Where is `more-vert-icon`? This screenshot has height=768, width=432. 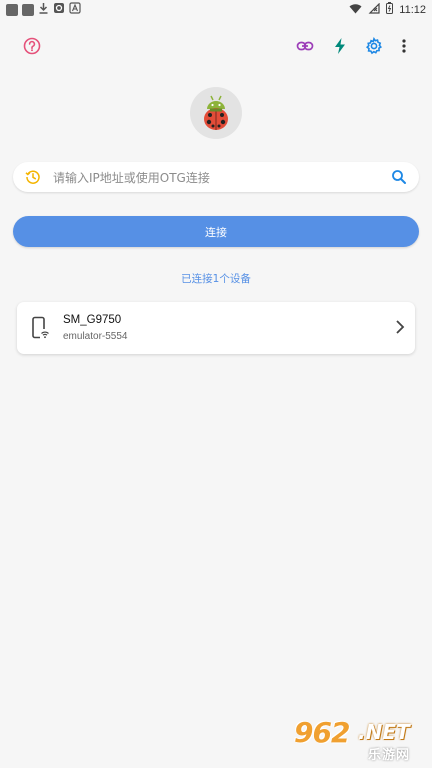 more-vert-icon is located at coordinates (404, 46).